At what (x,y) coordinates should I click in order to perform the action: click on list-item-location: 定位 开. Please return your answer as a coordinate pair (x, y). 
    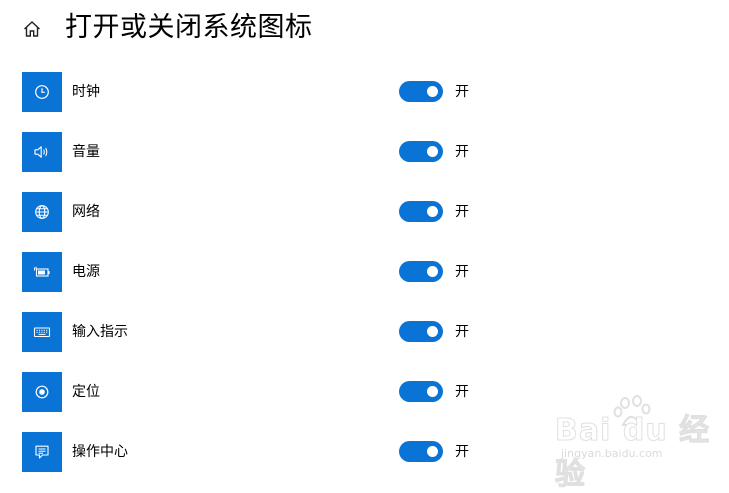
    Looking at the image, I should click on (364, 392).